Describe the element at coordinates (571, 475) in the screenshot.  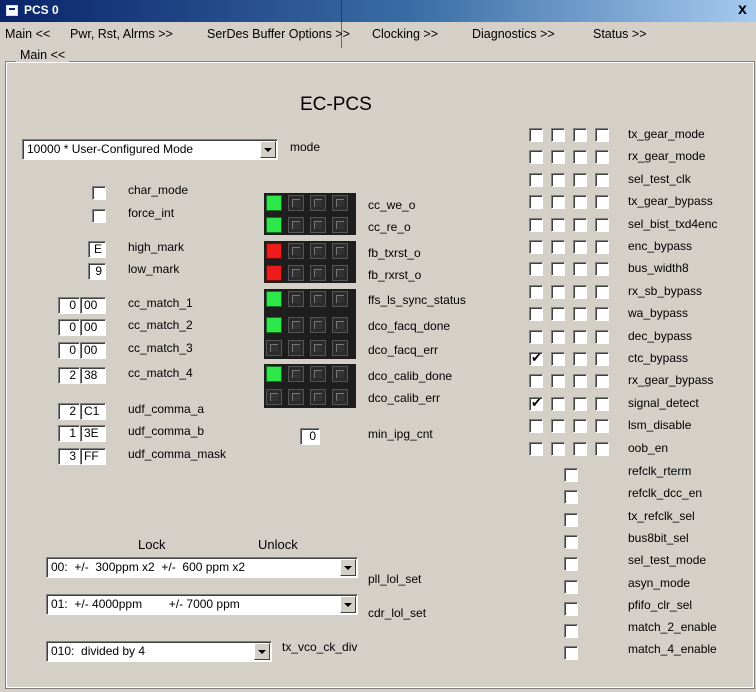
I see `refclk-rterm-checkbox` at that location.